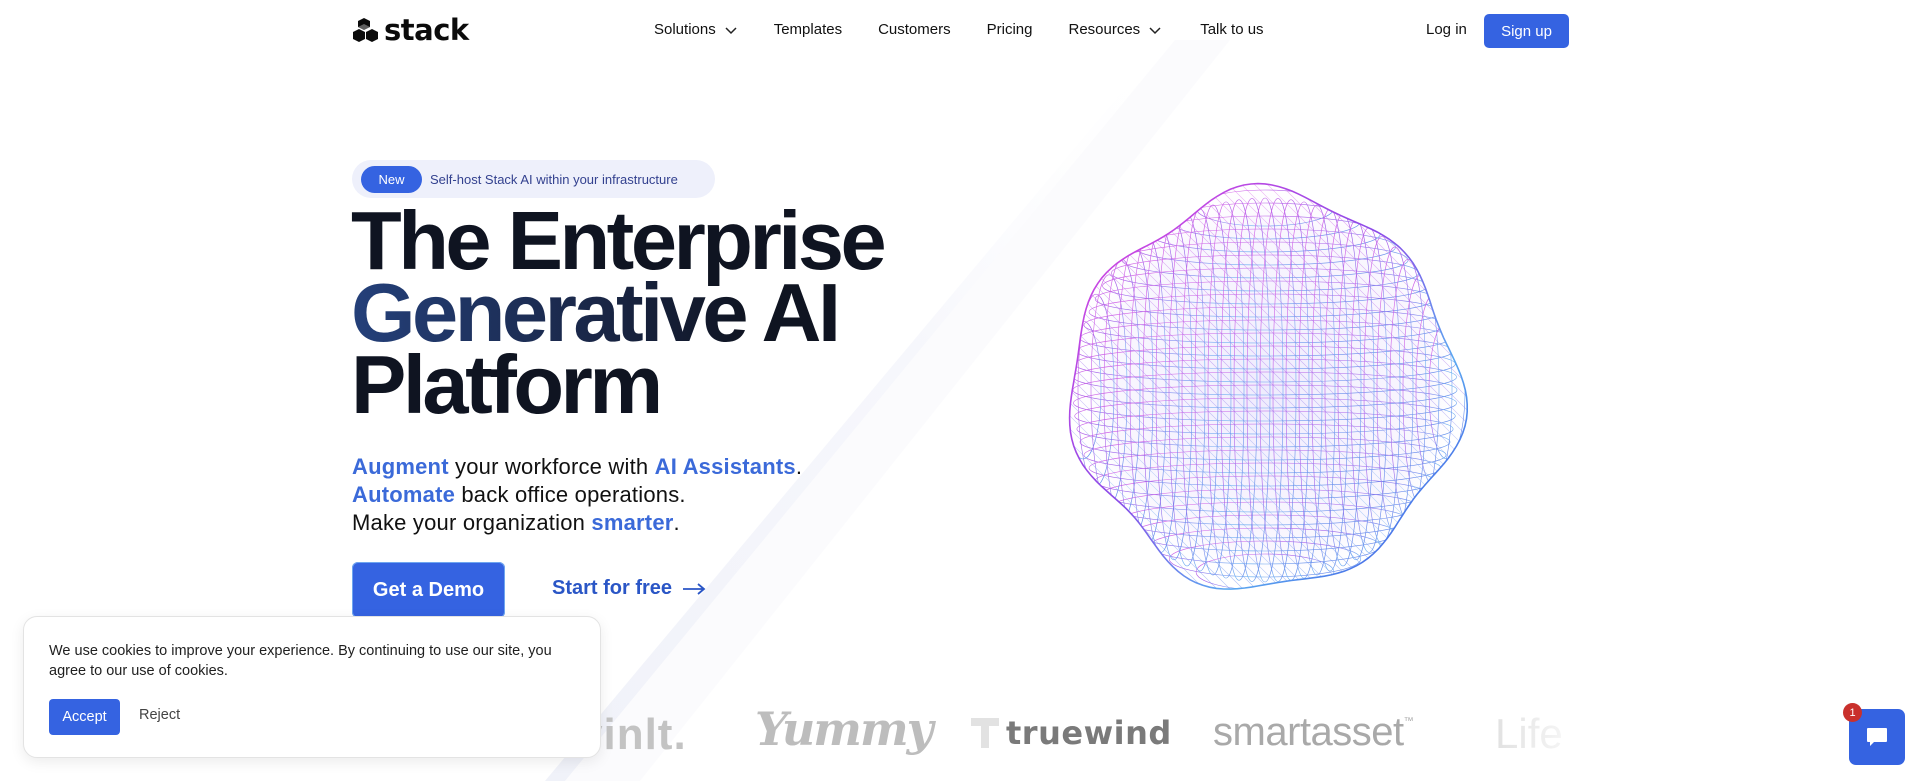 The width and height of the screenshot is (1920, 781). What do you see at coordinates (1308, 732) in the screenshot?
I see `smartasset-text: smartasset` at bounding box center [1308, 732].